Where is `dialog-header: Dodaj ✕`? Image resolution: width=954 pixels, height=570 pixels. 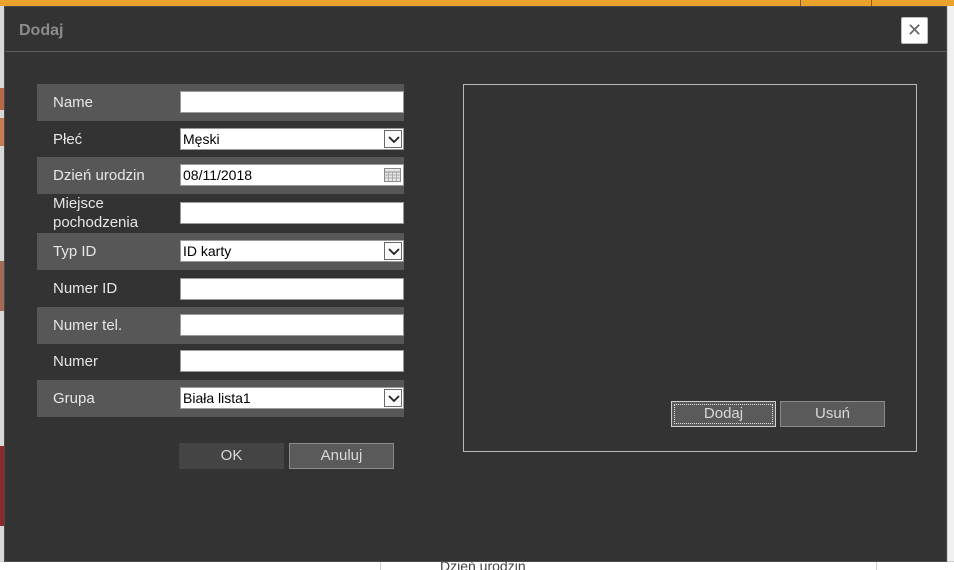
dialog-header: Dodaj ✕ is located at coordinates (475, 29).